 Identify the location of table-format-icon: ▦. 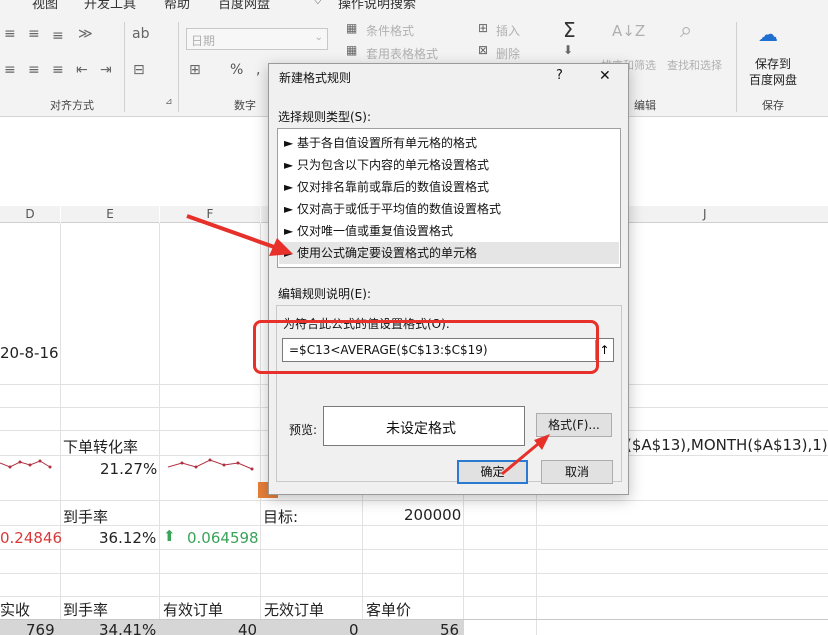
(351, 50).